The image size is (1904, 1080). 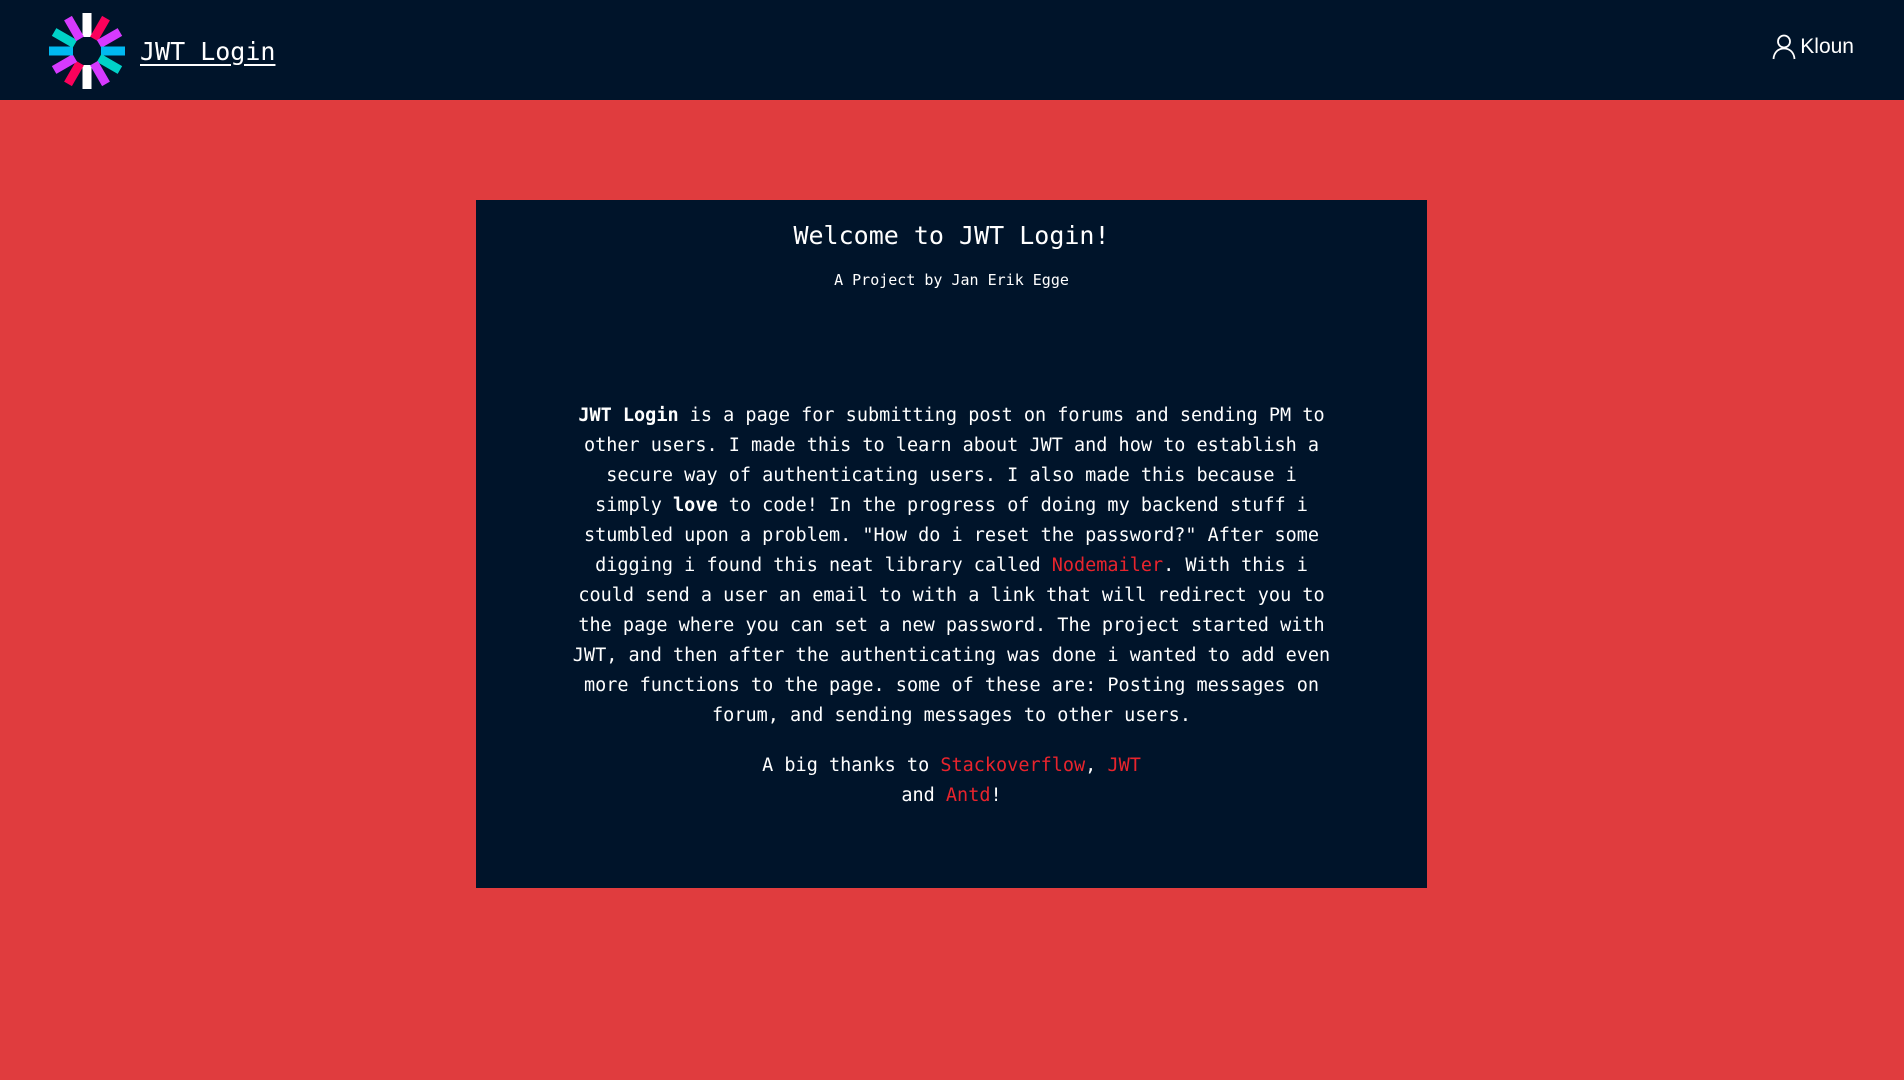 What do you see at coordinates (1827, 46) in the screenshot?
I see `user-name: Kloun` at bounding box center [1827, 46].